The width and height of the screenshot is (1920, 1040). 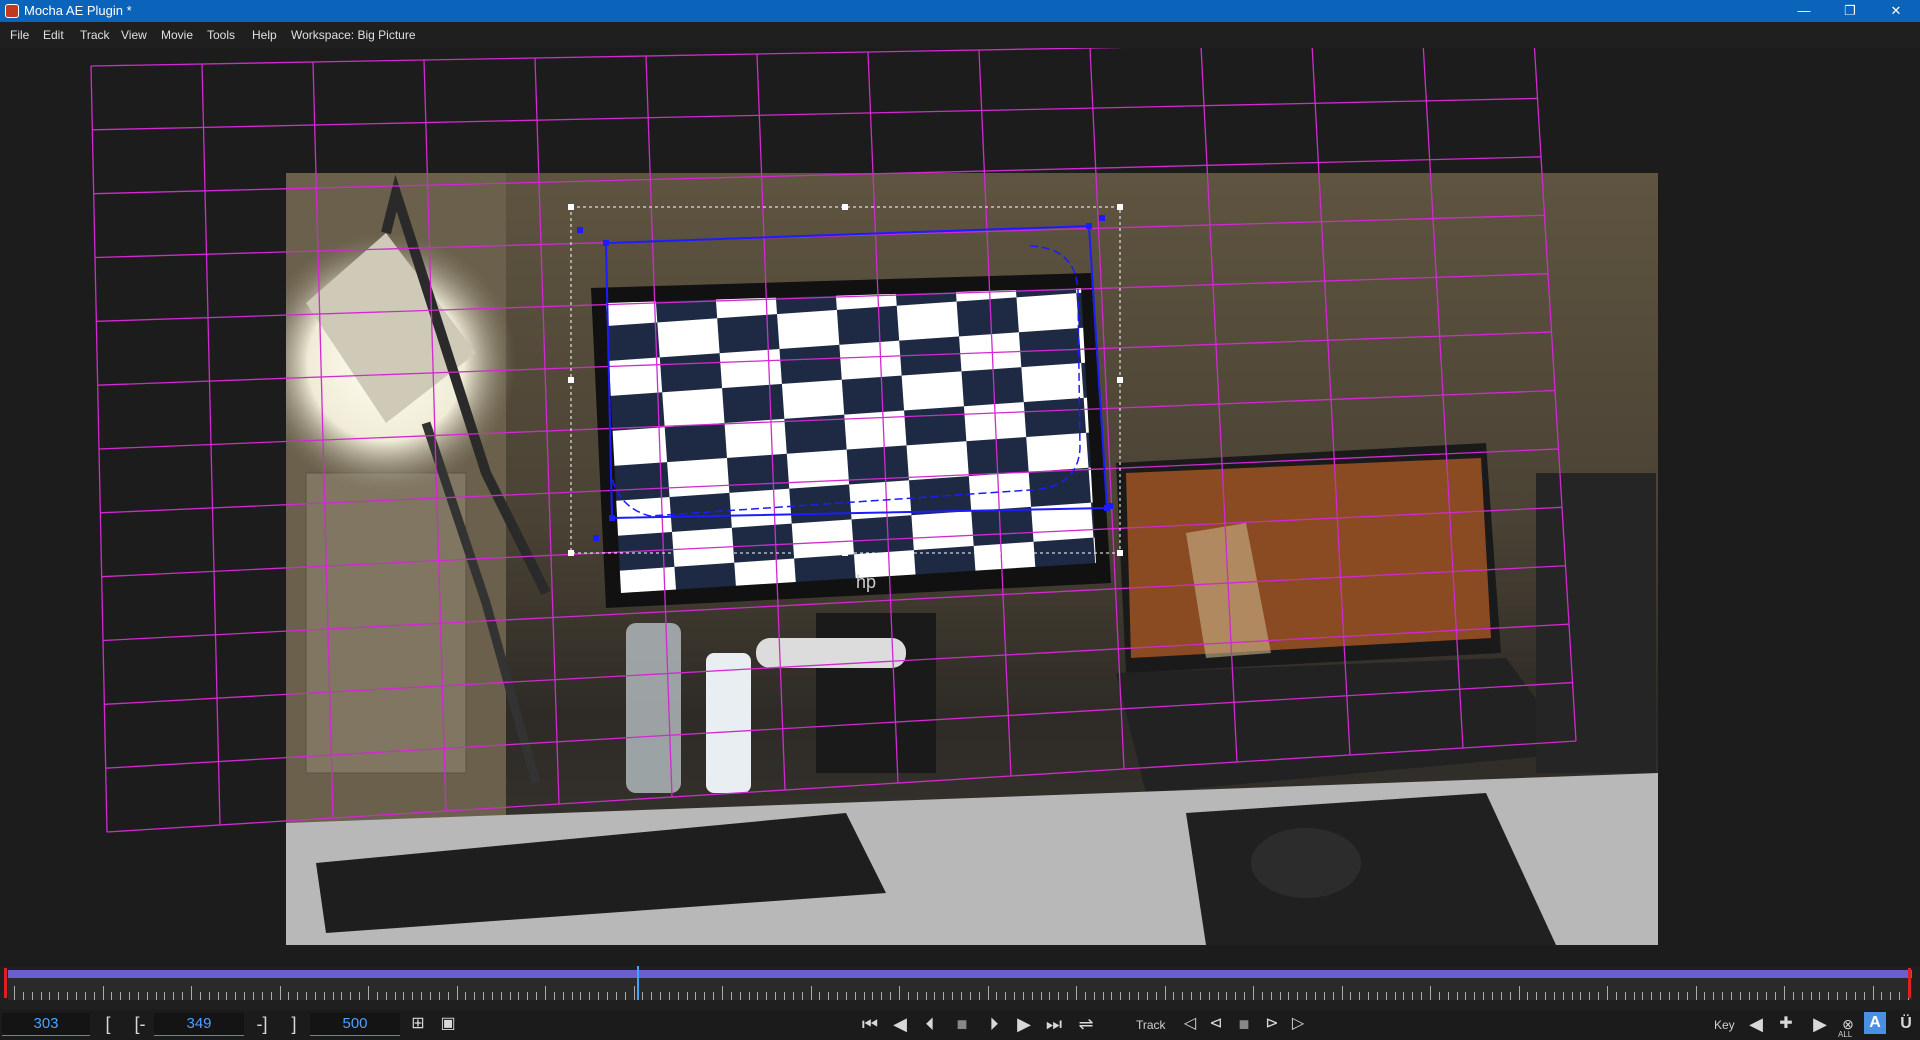 What do you see at coordinates (19, 35) in the screenshot?
I see `menu-file: File` at bounding box center [19, 35].